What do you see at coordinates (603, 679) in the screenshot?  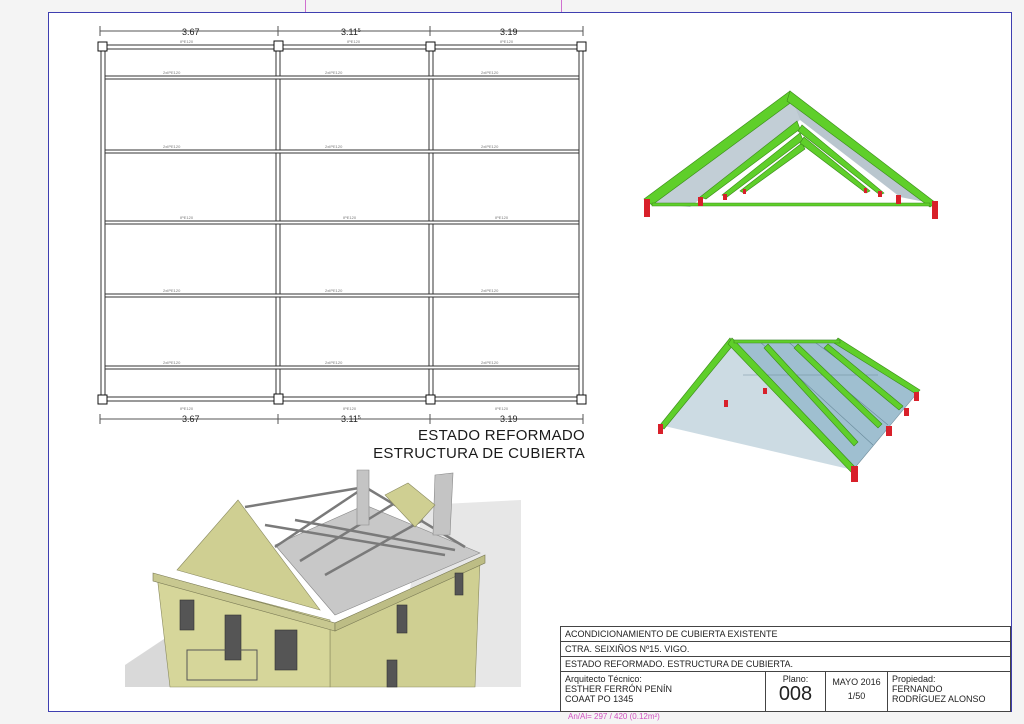 I see `architect-label: Arquitecto Técnico:` at bounding box center [603, 679].